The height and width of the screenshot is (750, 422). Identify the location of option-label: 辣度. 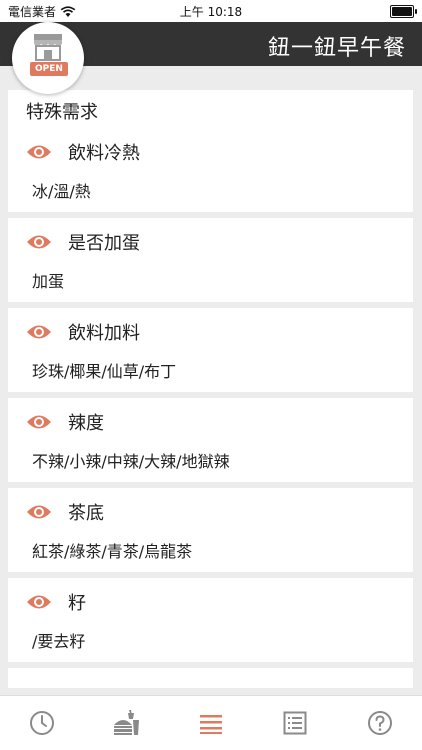
(86, 423).